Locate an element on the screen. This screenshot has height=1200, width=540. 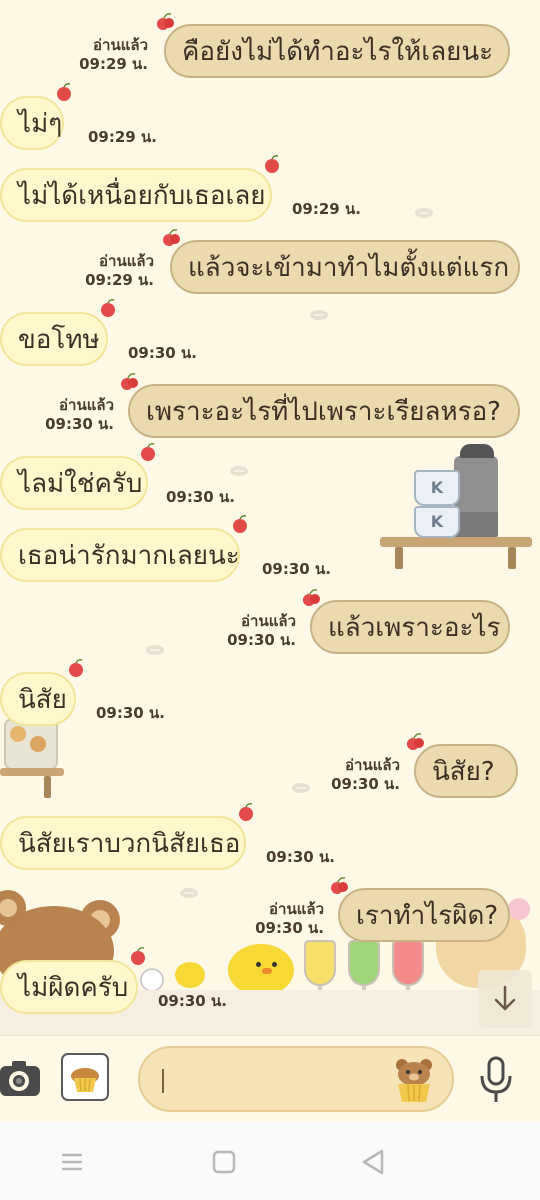
message-bubble-outgoing: เพราะอะไรที่ไปเพราะเรียลหรอ? is located at coordinates (320, 405).